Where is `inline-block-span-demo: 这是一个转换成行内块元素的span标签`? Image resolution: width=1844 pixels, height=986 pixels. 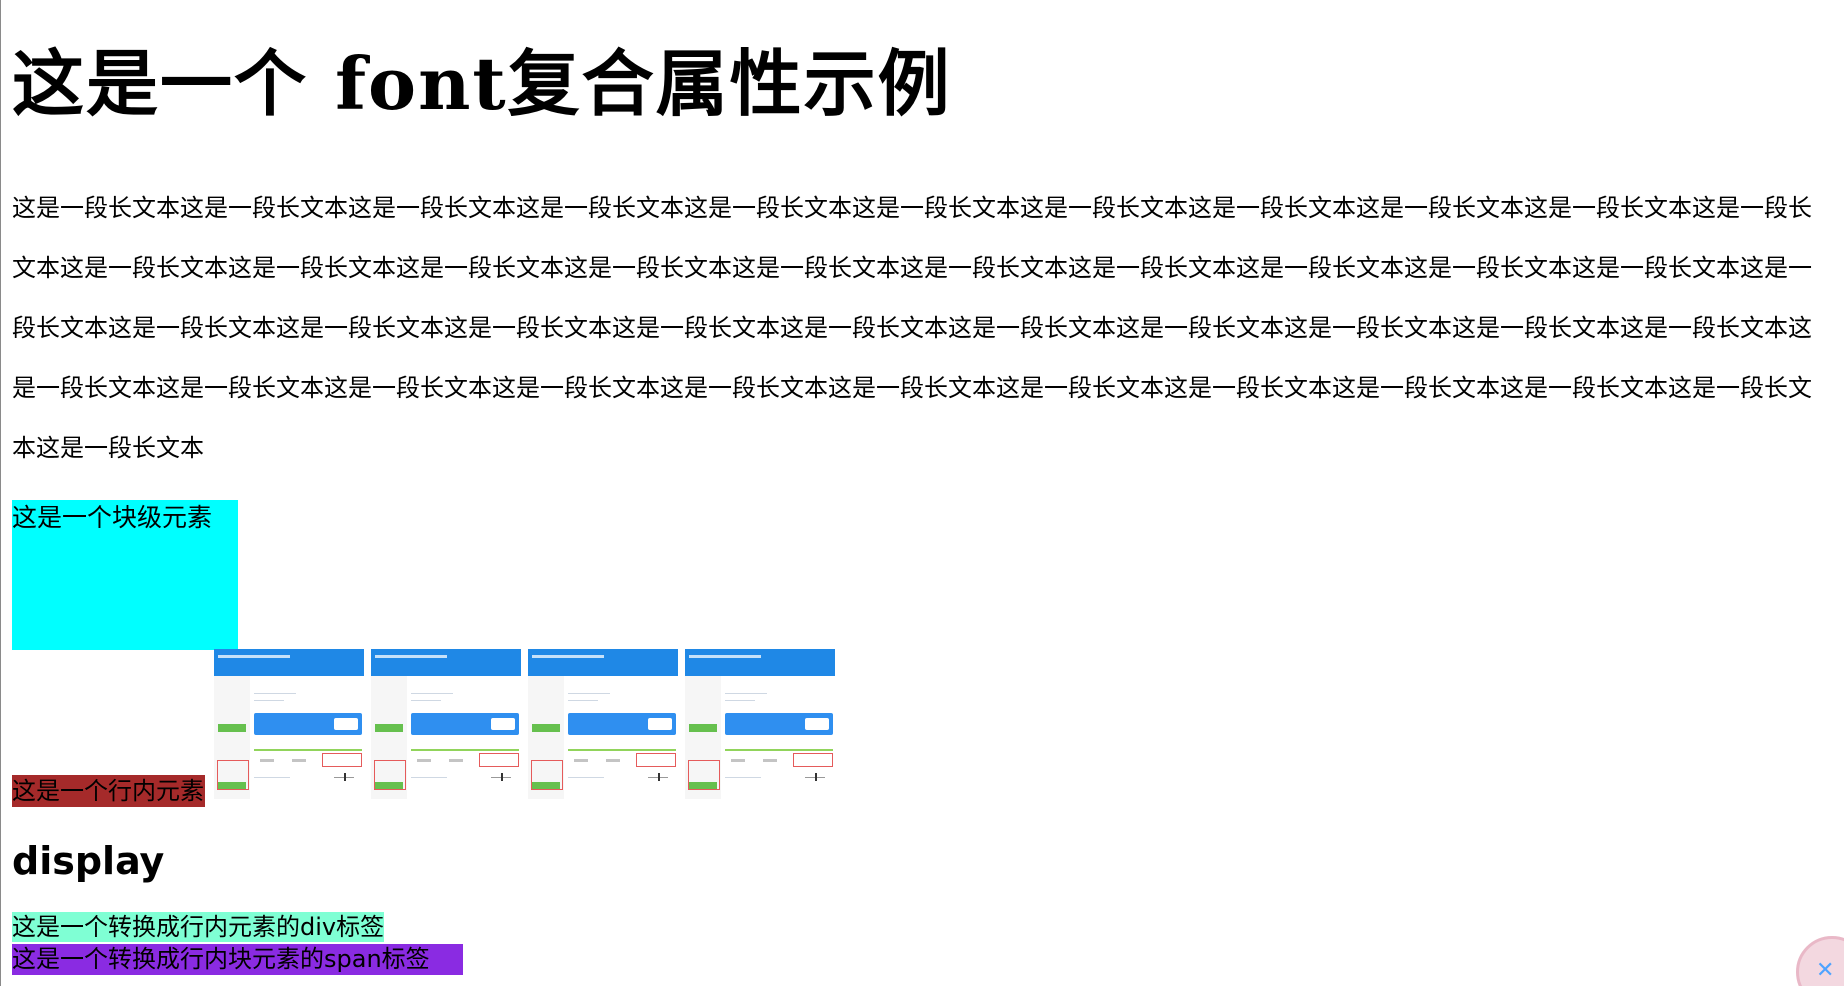 inline-block-span-demo: 这是一个转换成行内块元素的span标签 is located at coordinates (237, 959).